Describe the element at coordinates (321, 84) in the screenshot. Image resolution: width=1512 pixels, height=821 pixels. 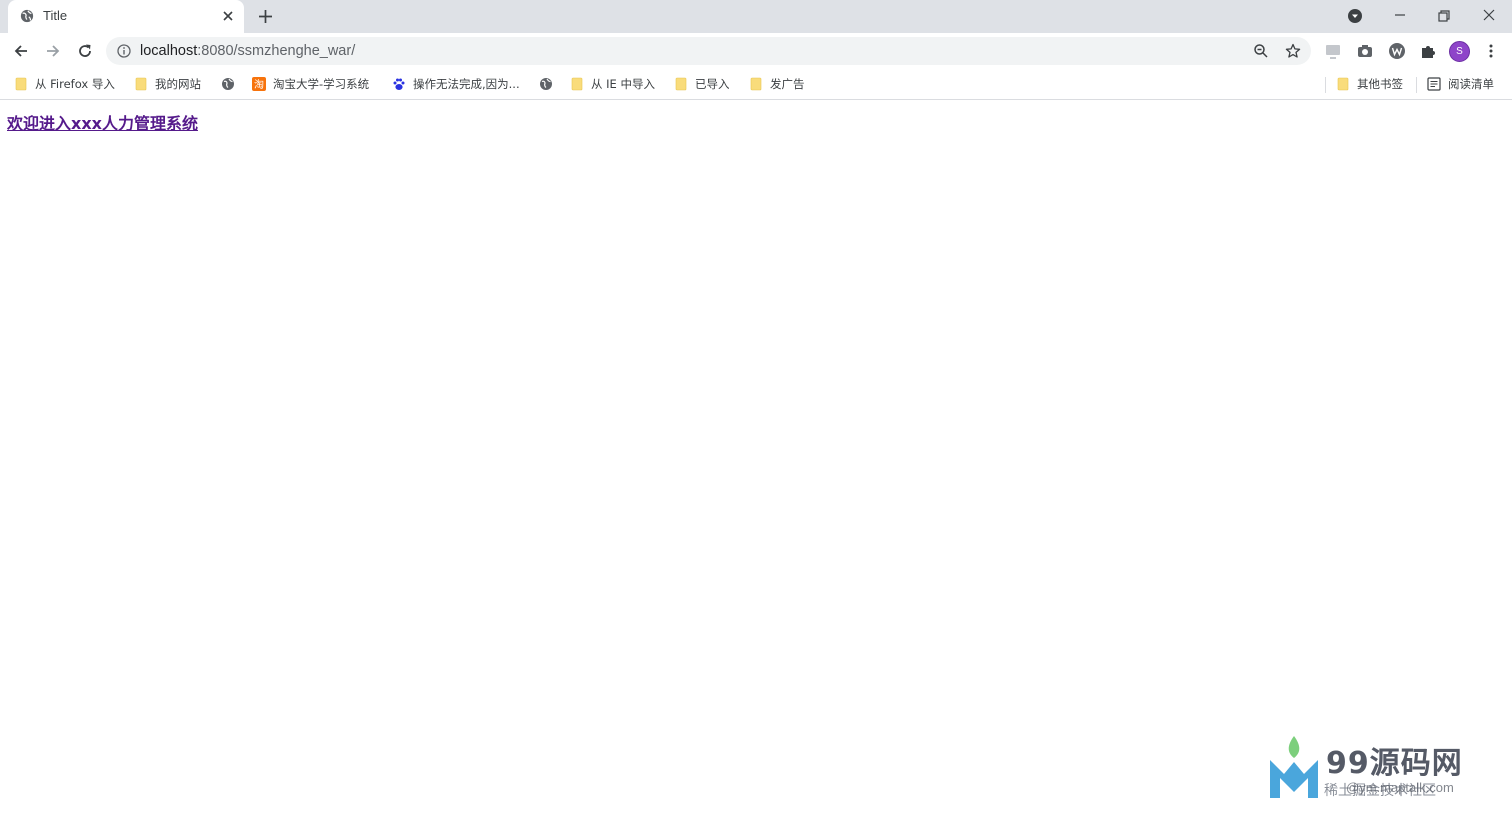
I see `bookmark-label: 淘宝大学-学习系统` at that location.